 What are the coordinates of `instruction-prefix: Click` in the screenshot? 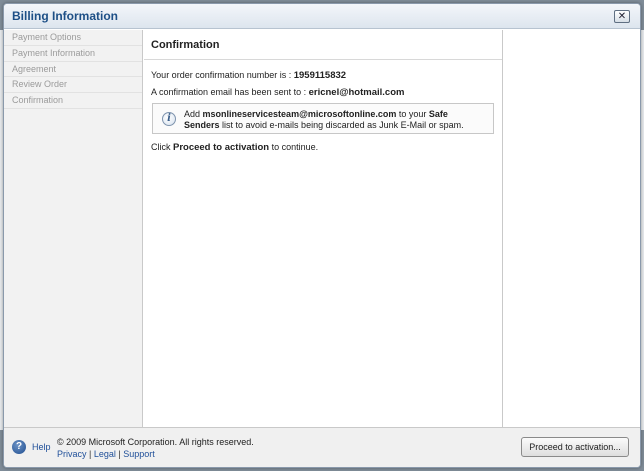 It's located at (162, 147).